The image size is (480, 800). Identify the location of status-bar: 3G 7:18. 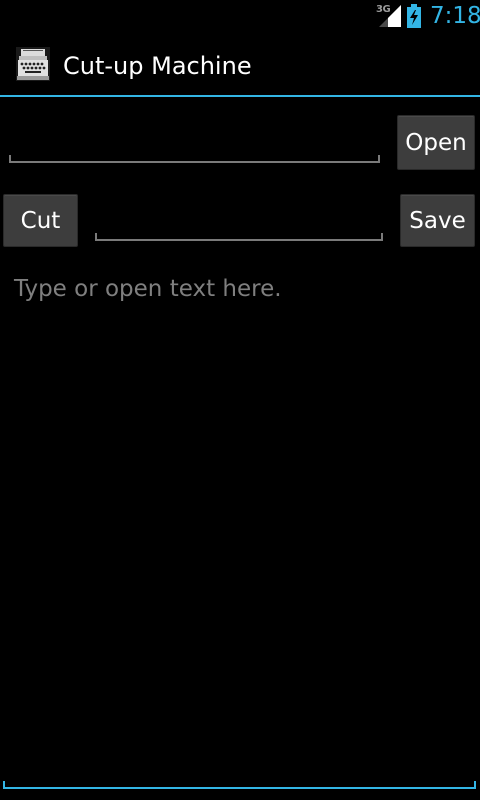
(240, 16).